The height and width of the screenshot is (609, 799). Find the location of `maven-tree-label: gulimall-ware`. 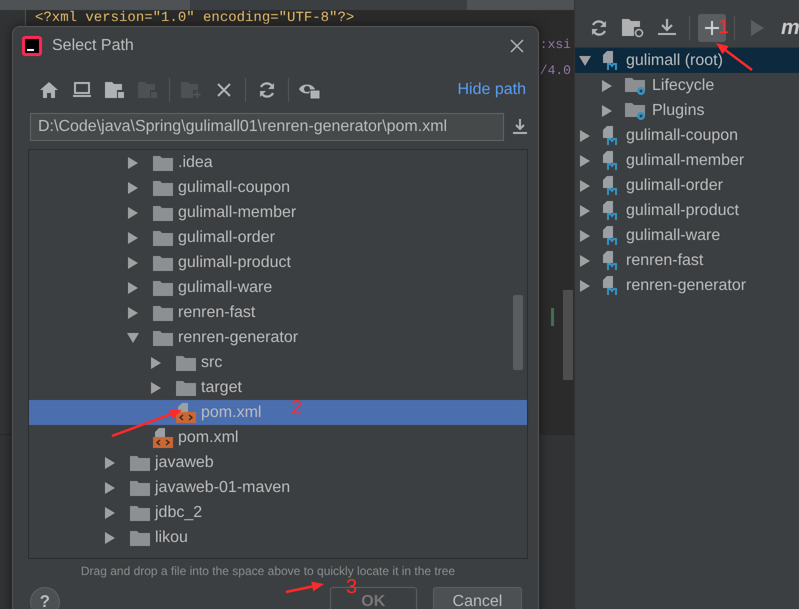

maven-tree-label: gulimall-ware is located at coordinates (673, 235).